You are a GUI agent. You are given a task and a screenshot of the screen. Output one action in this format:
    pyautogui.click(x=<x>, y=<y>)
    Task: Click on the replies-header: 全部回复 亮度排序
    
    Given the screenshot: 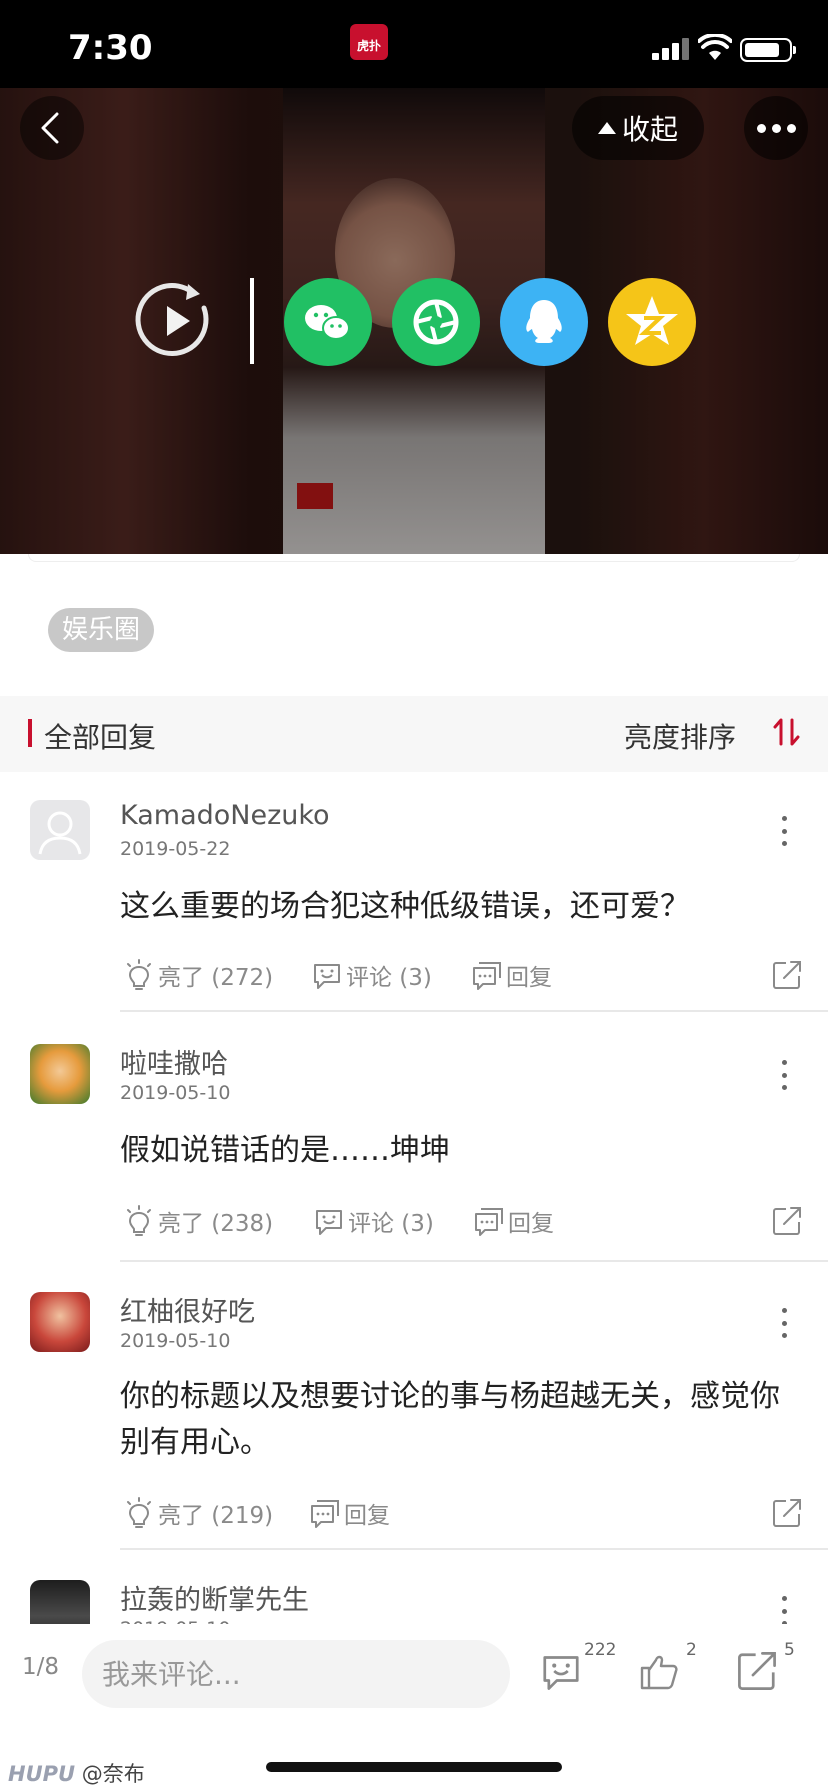 What is the action you would take?
    pyautogui.click(x=414, y=734)
    